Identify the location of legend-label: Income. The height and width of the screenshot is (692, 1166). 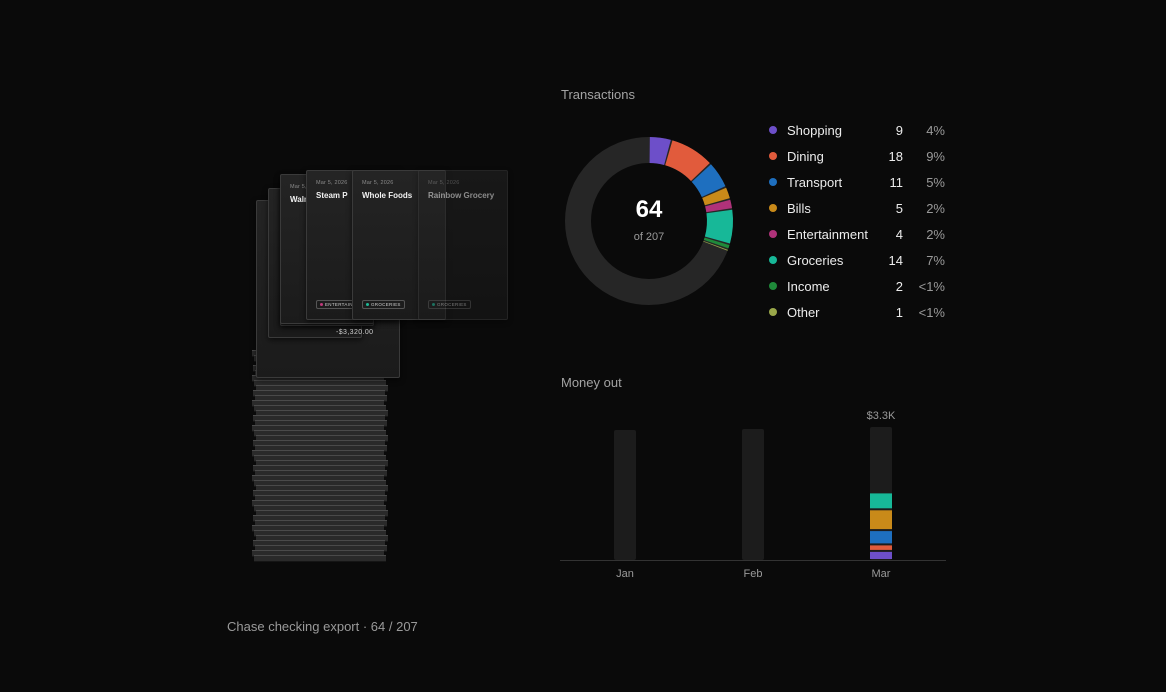
(808, 286).